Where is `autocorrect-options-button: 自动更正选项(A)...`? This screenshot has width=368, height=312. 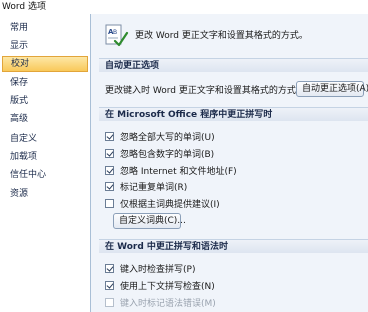
autocorrect-options-button: 自动更正选项(A)... is located at coordinates (332, 89).